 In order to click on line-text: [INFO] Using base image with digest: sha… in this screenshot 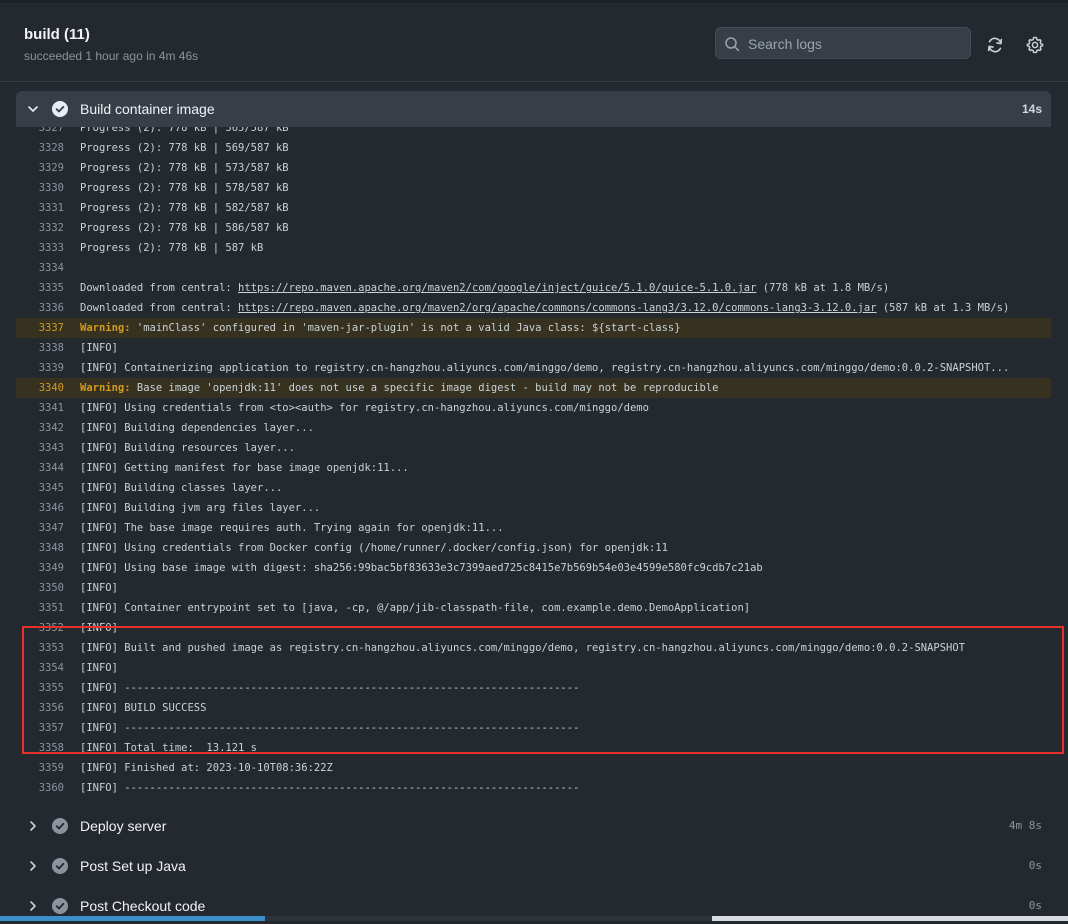, I will do `click(421, 568)`.